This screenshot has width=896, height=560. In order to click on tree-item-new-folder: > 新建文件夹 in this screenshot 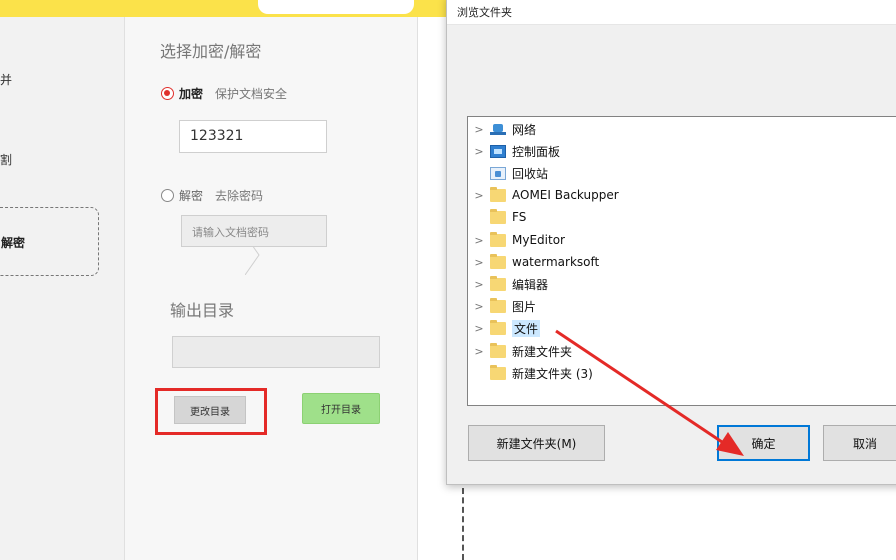, I will do `click(682, 351)`.